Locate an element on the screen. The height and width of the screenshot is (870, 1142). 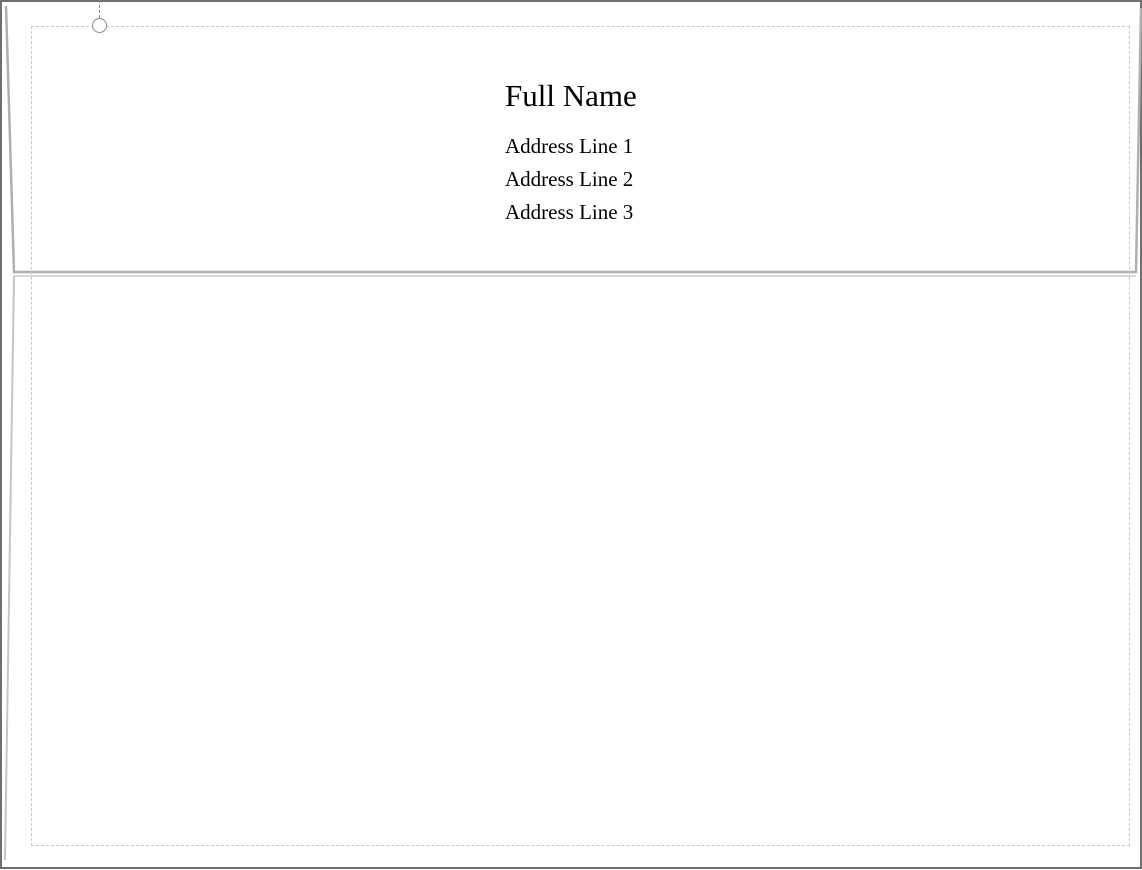
address-line-3: Address Line 3 is located at coordinates (571, 212).